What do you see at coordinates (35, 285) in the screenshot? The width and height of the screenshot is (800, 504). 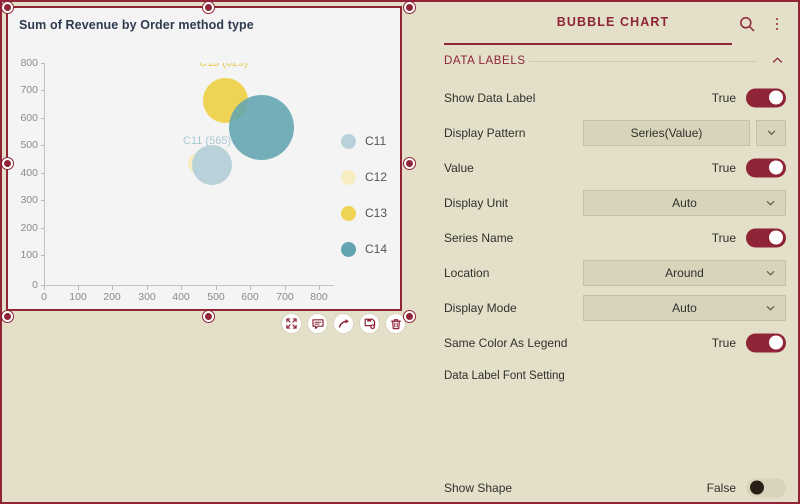 I see `y-axis-tick: 0` at bounding box center [35, 285].